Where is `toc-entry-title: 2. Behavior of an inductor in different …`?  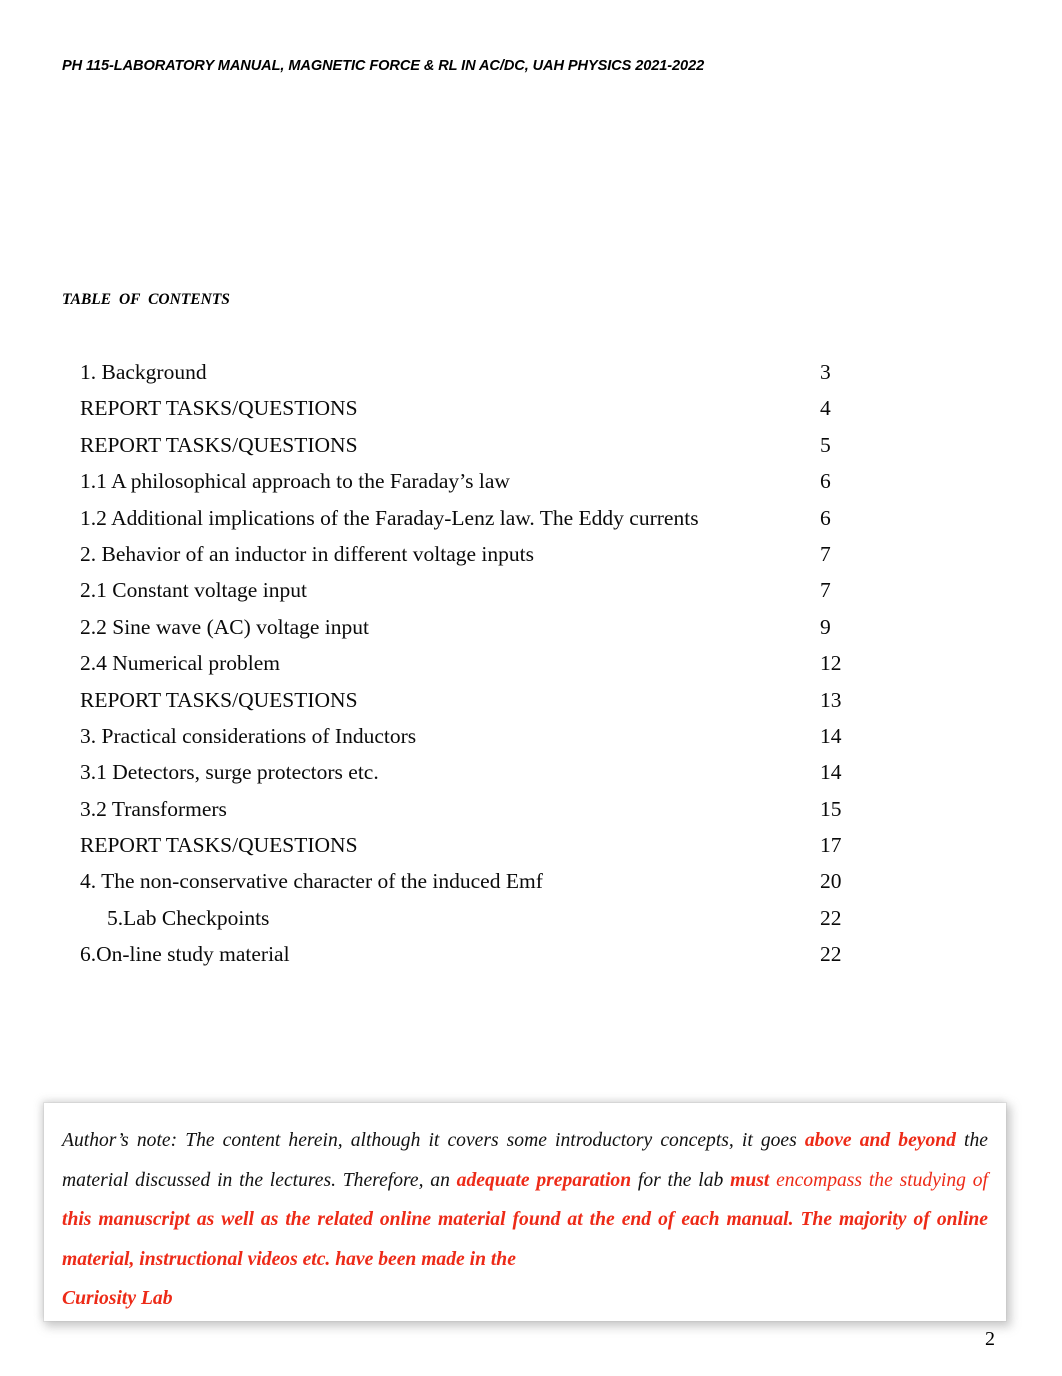
toc-entry-title: 2. Behavior of an inductor in different … is located at coordinates (307, 553).